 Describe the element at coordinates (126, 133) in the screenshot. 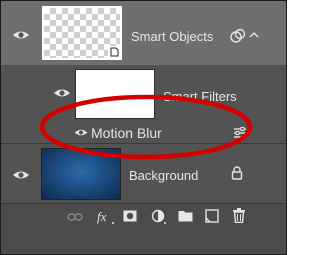

I see `filter-name-motion-blur: Motion Blur` at that location.